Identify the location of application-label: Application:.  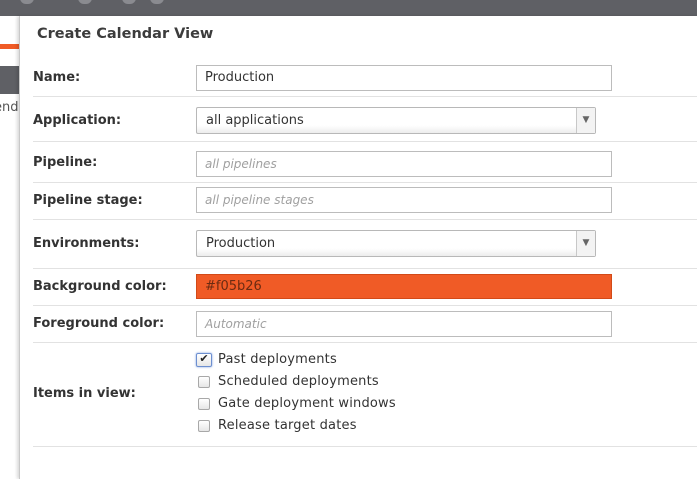
(77, 120).